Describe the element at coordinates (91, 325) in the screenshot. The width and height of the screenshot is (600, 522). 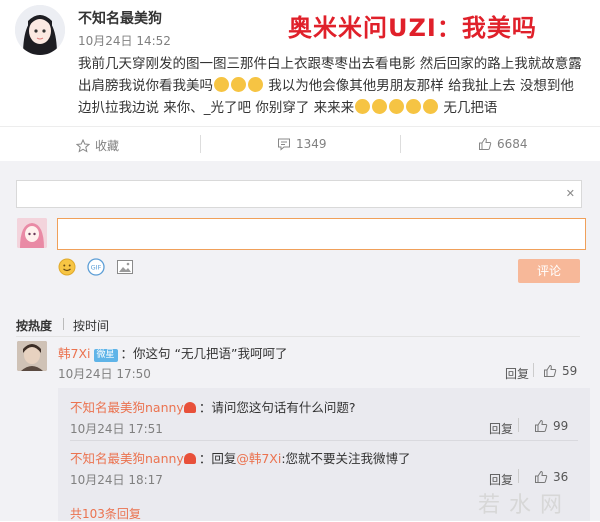
I see `sort-by-time: 按时间` at that location.